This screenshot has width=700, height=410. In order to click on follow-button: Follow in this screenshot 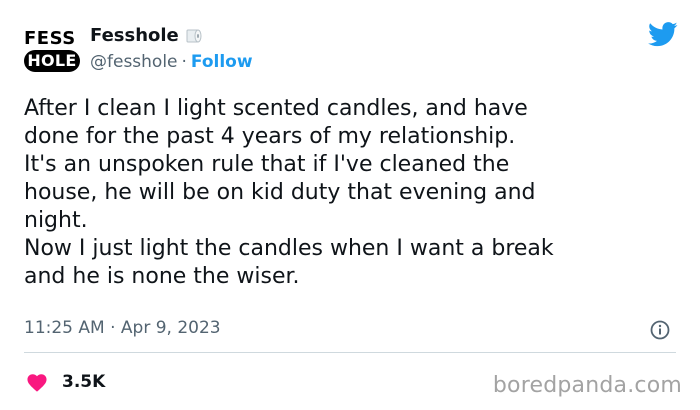, I will do `click(222, 62)`.